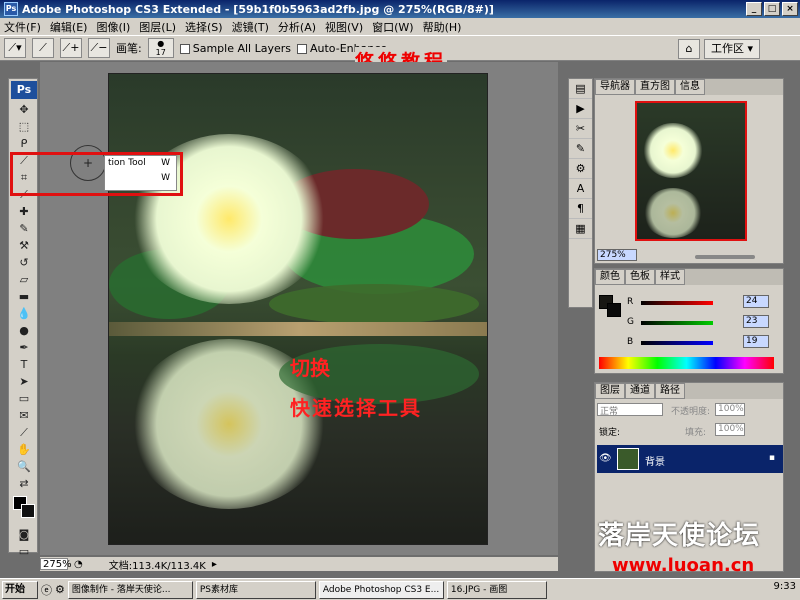  I want to click on gradient-tool-icon: ▬, so click(24, 296).